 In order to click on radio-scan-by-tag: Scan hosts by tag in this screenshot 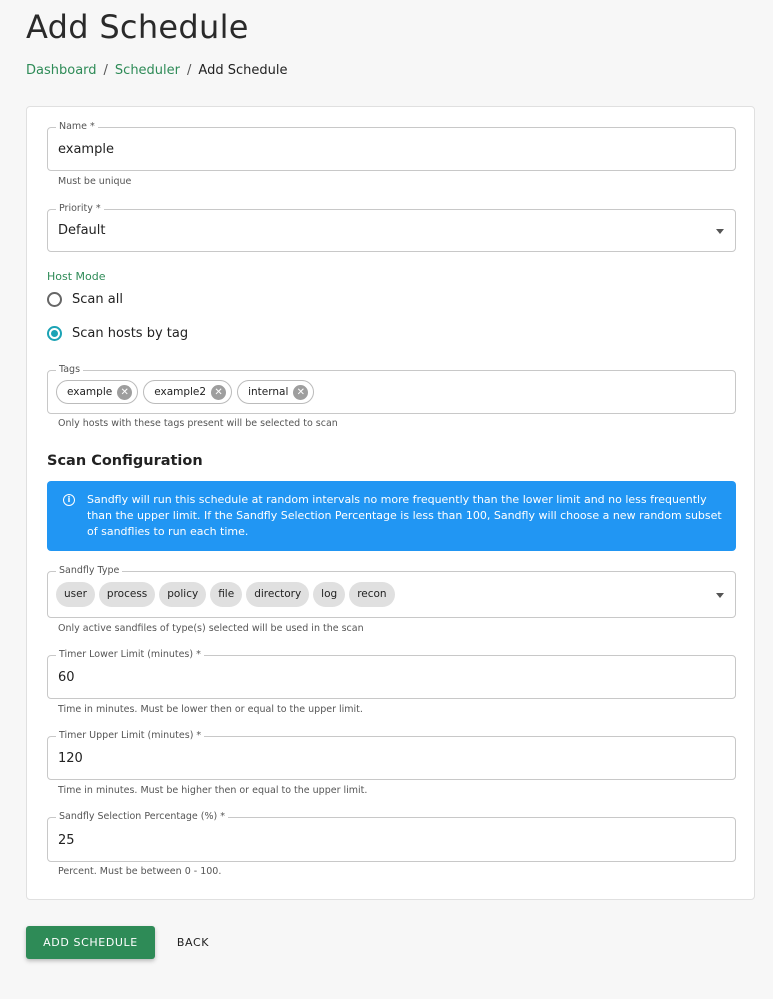, I will do `click(117, 333)`.